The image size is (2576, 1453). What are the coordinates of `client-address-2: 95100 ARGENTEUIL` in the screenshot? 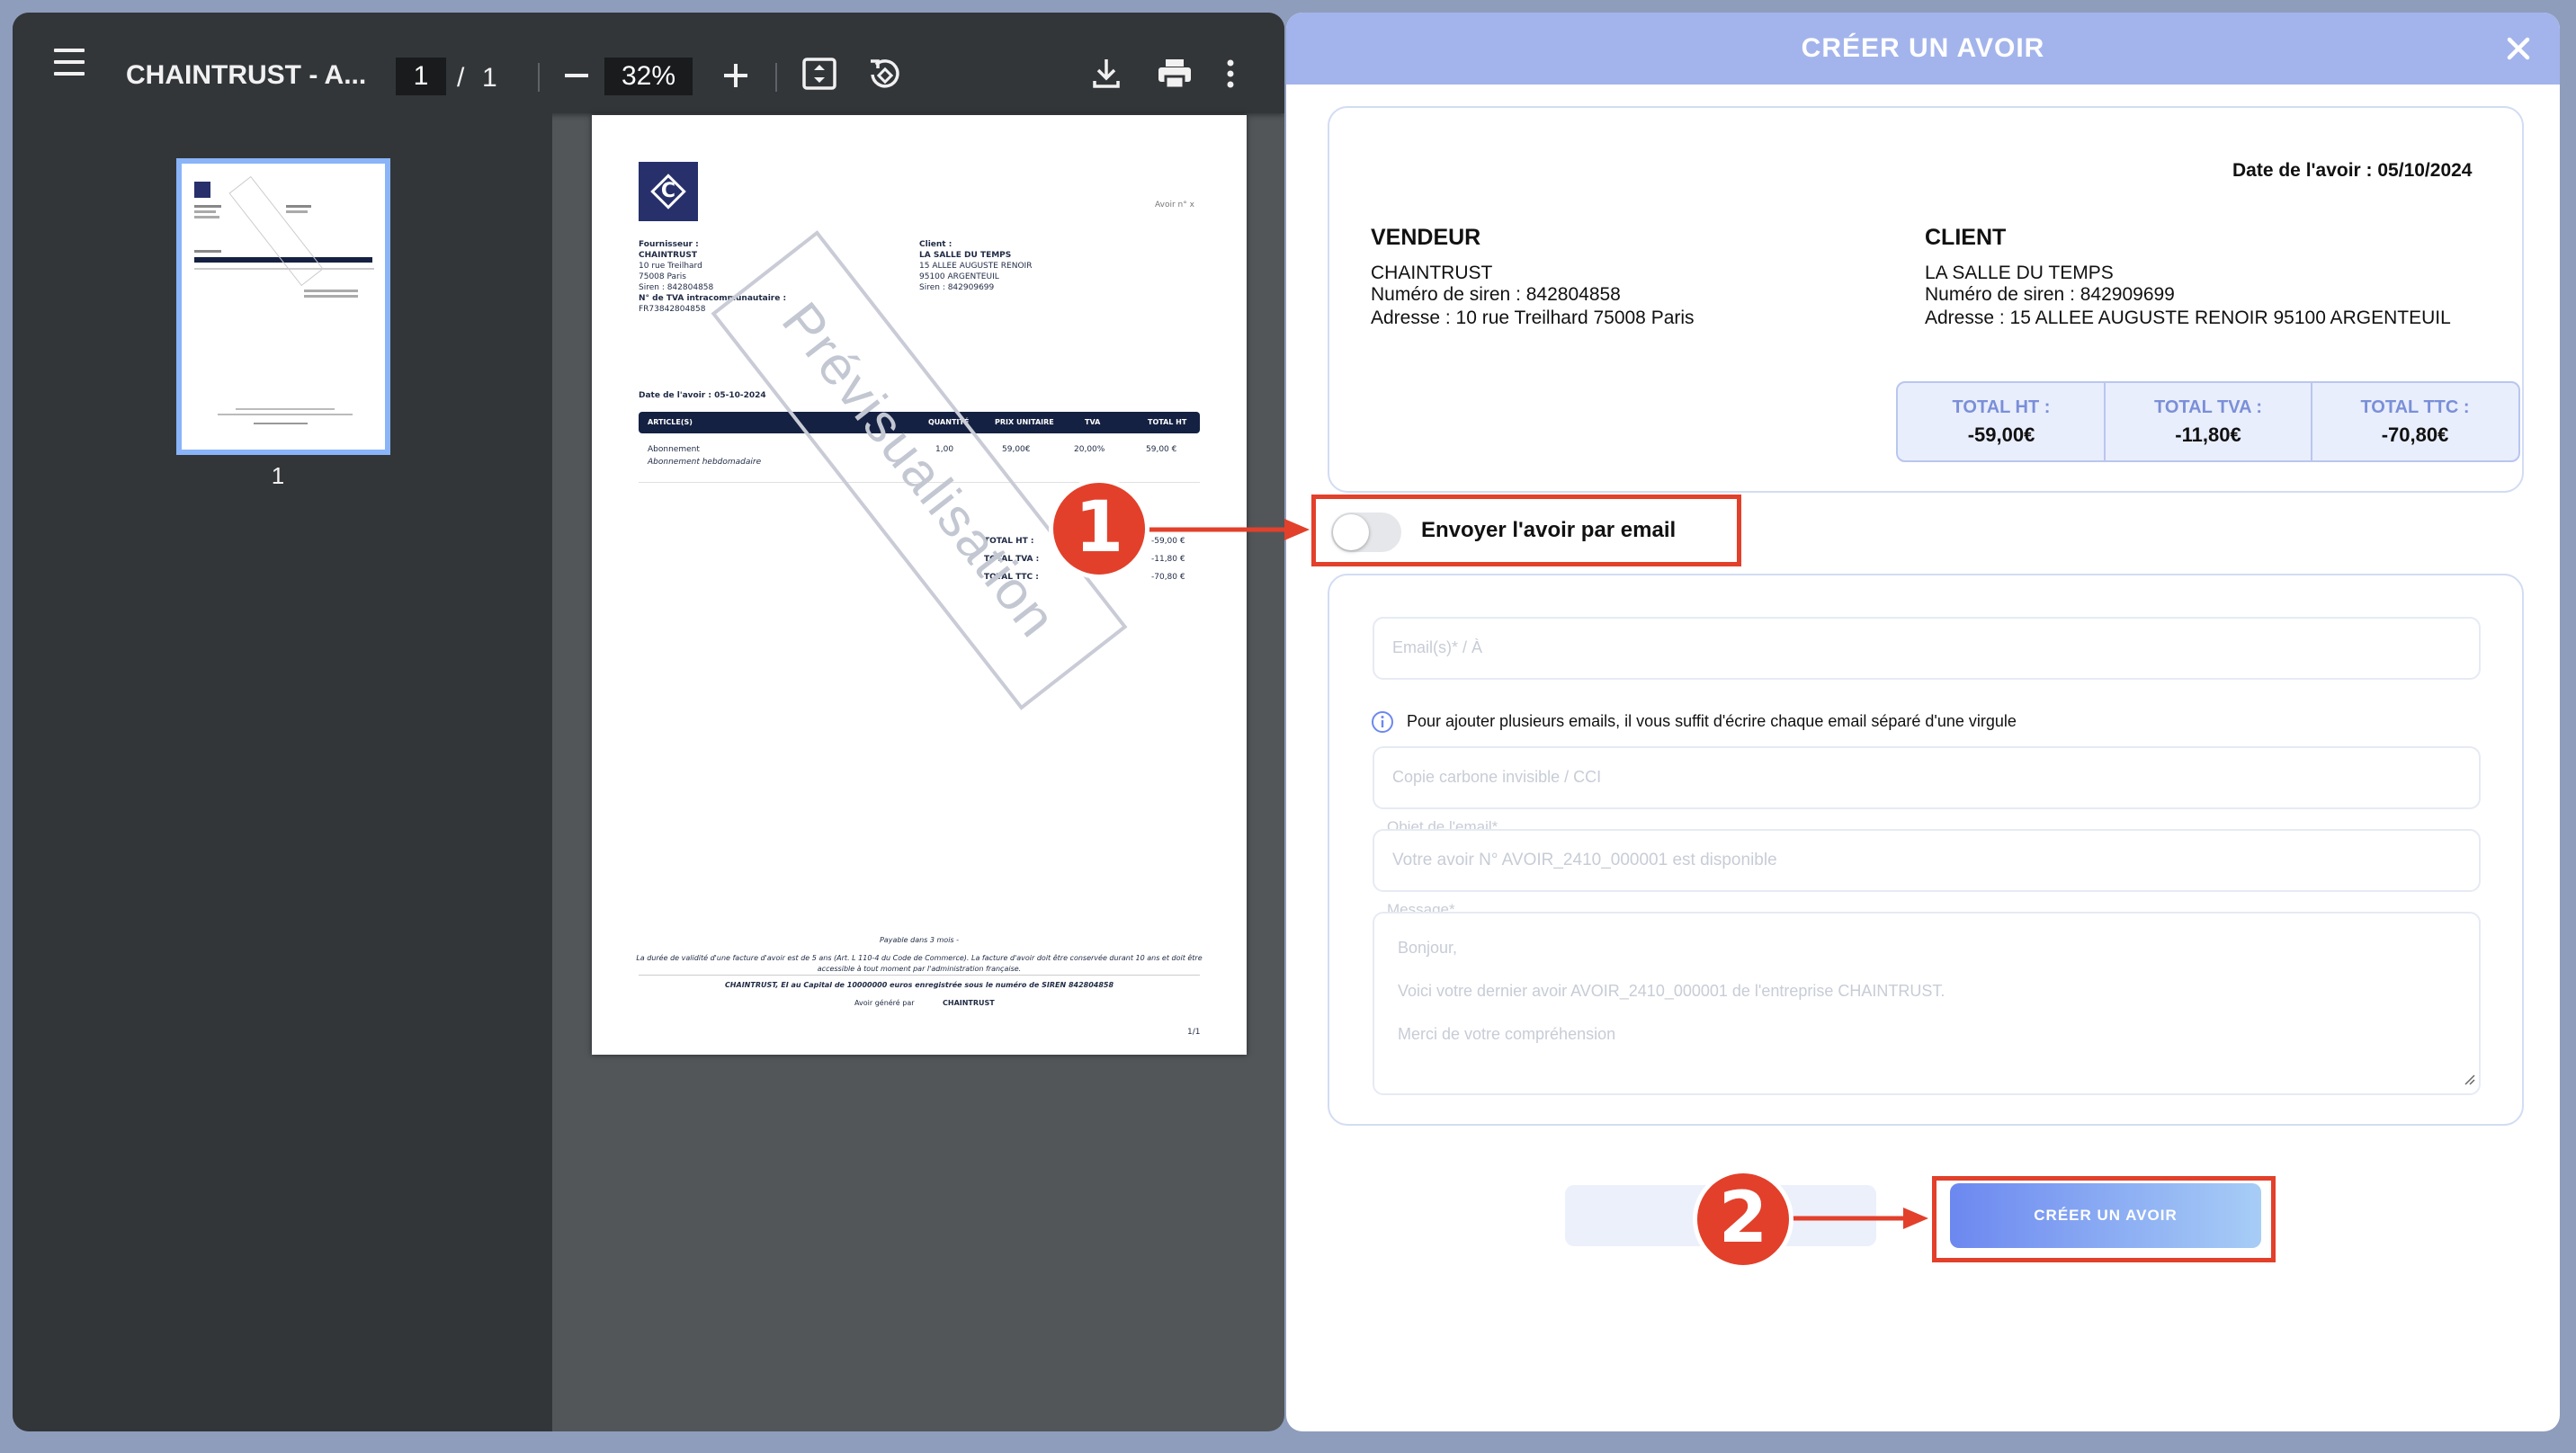 It's located at (959, 276).